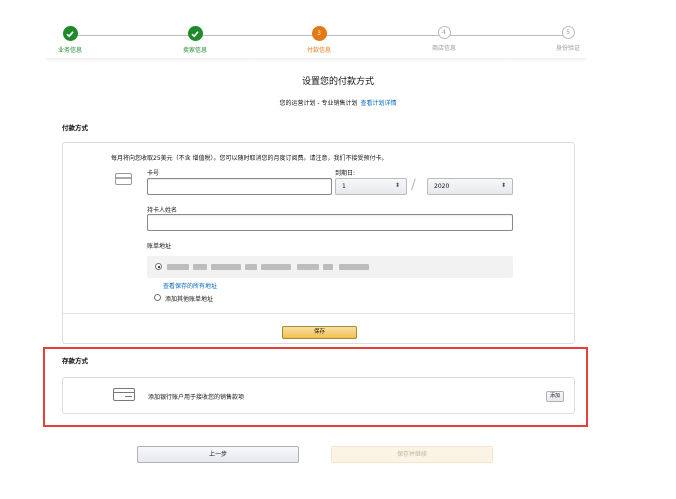 This screenshot has height=499, width=676. What do you see at coordinates (316, 60) in the screenshot?
I see `stepper-shadow` at bounding box center [316, 60].